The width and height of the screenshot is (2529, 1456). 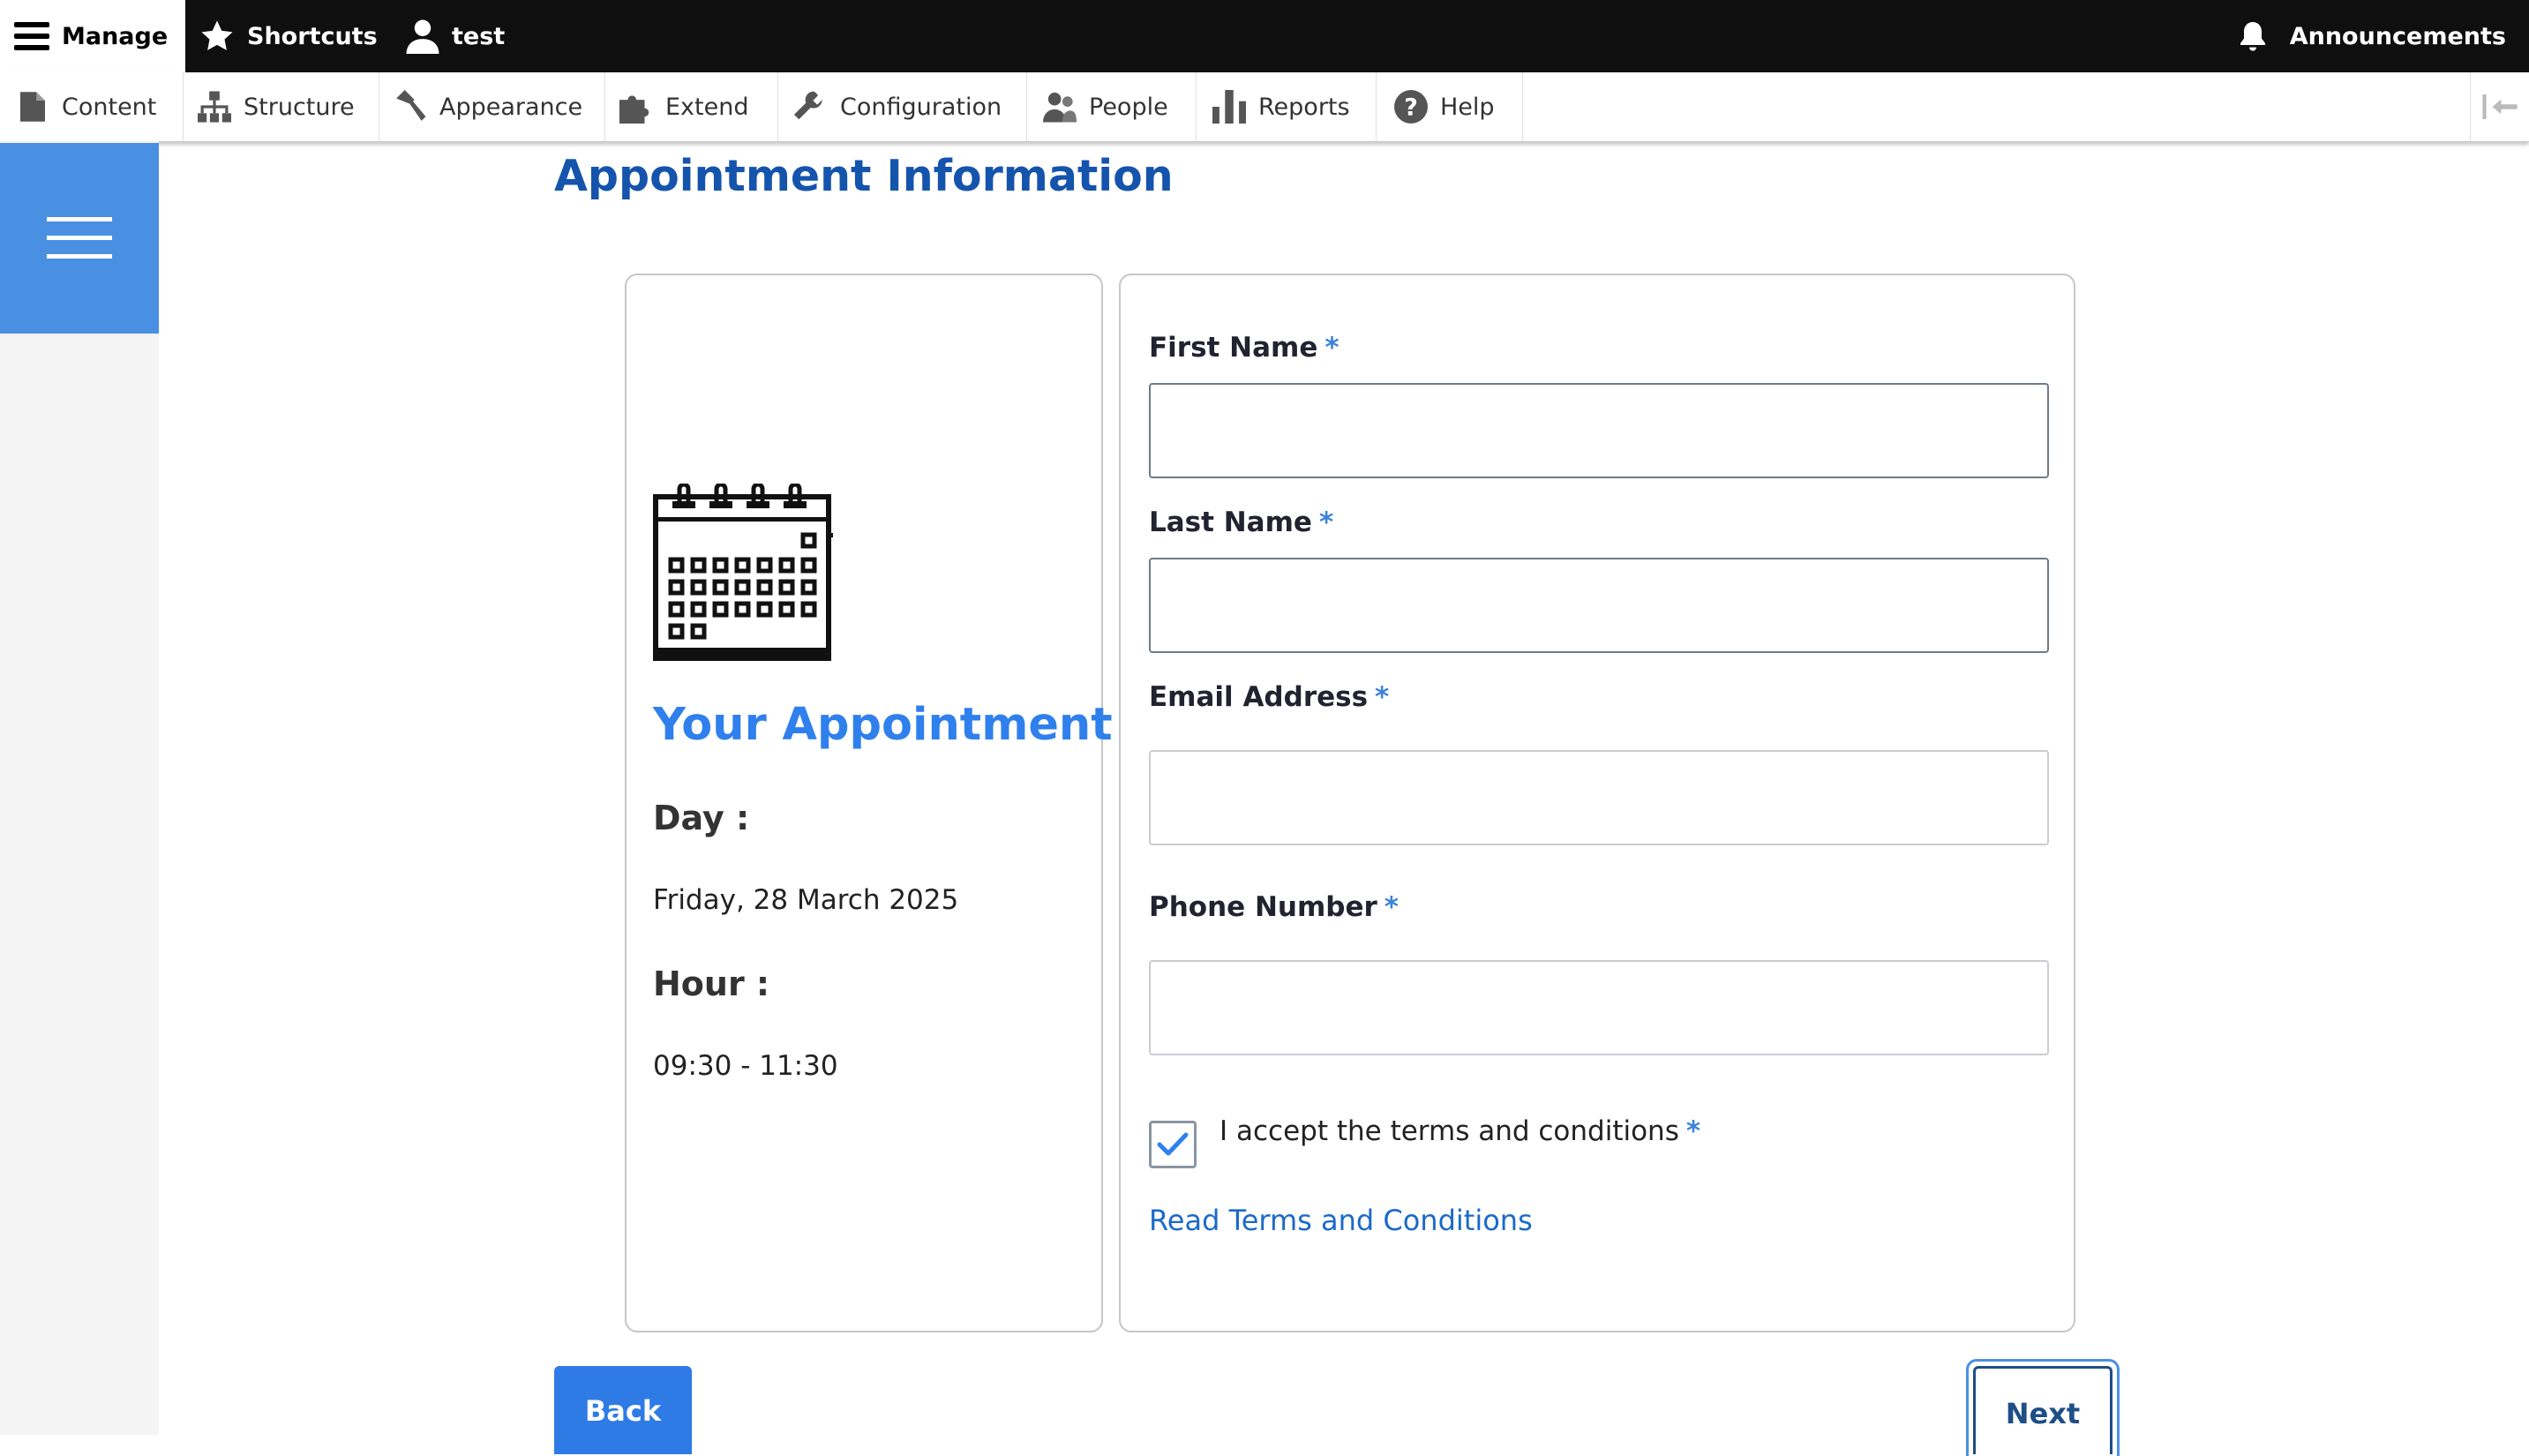 What do you see at coordinates (1060, 107) in the screenshot?
I see `people-icon` at bounding box center [1060, 107].